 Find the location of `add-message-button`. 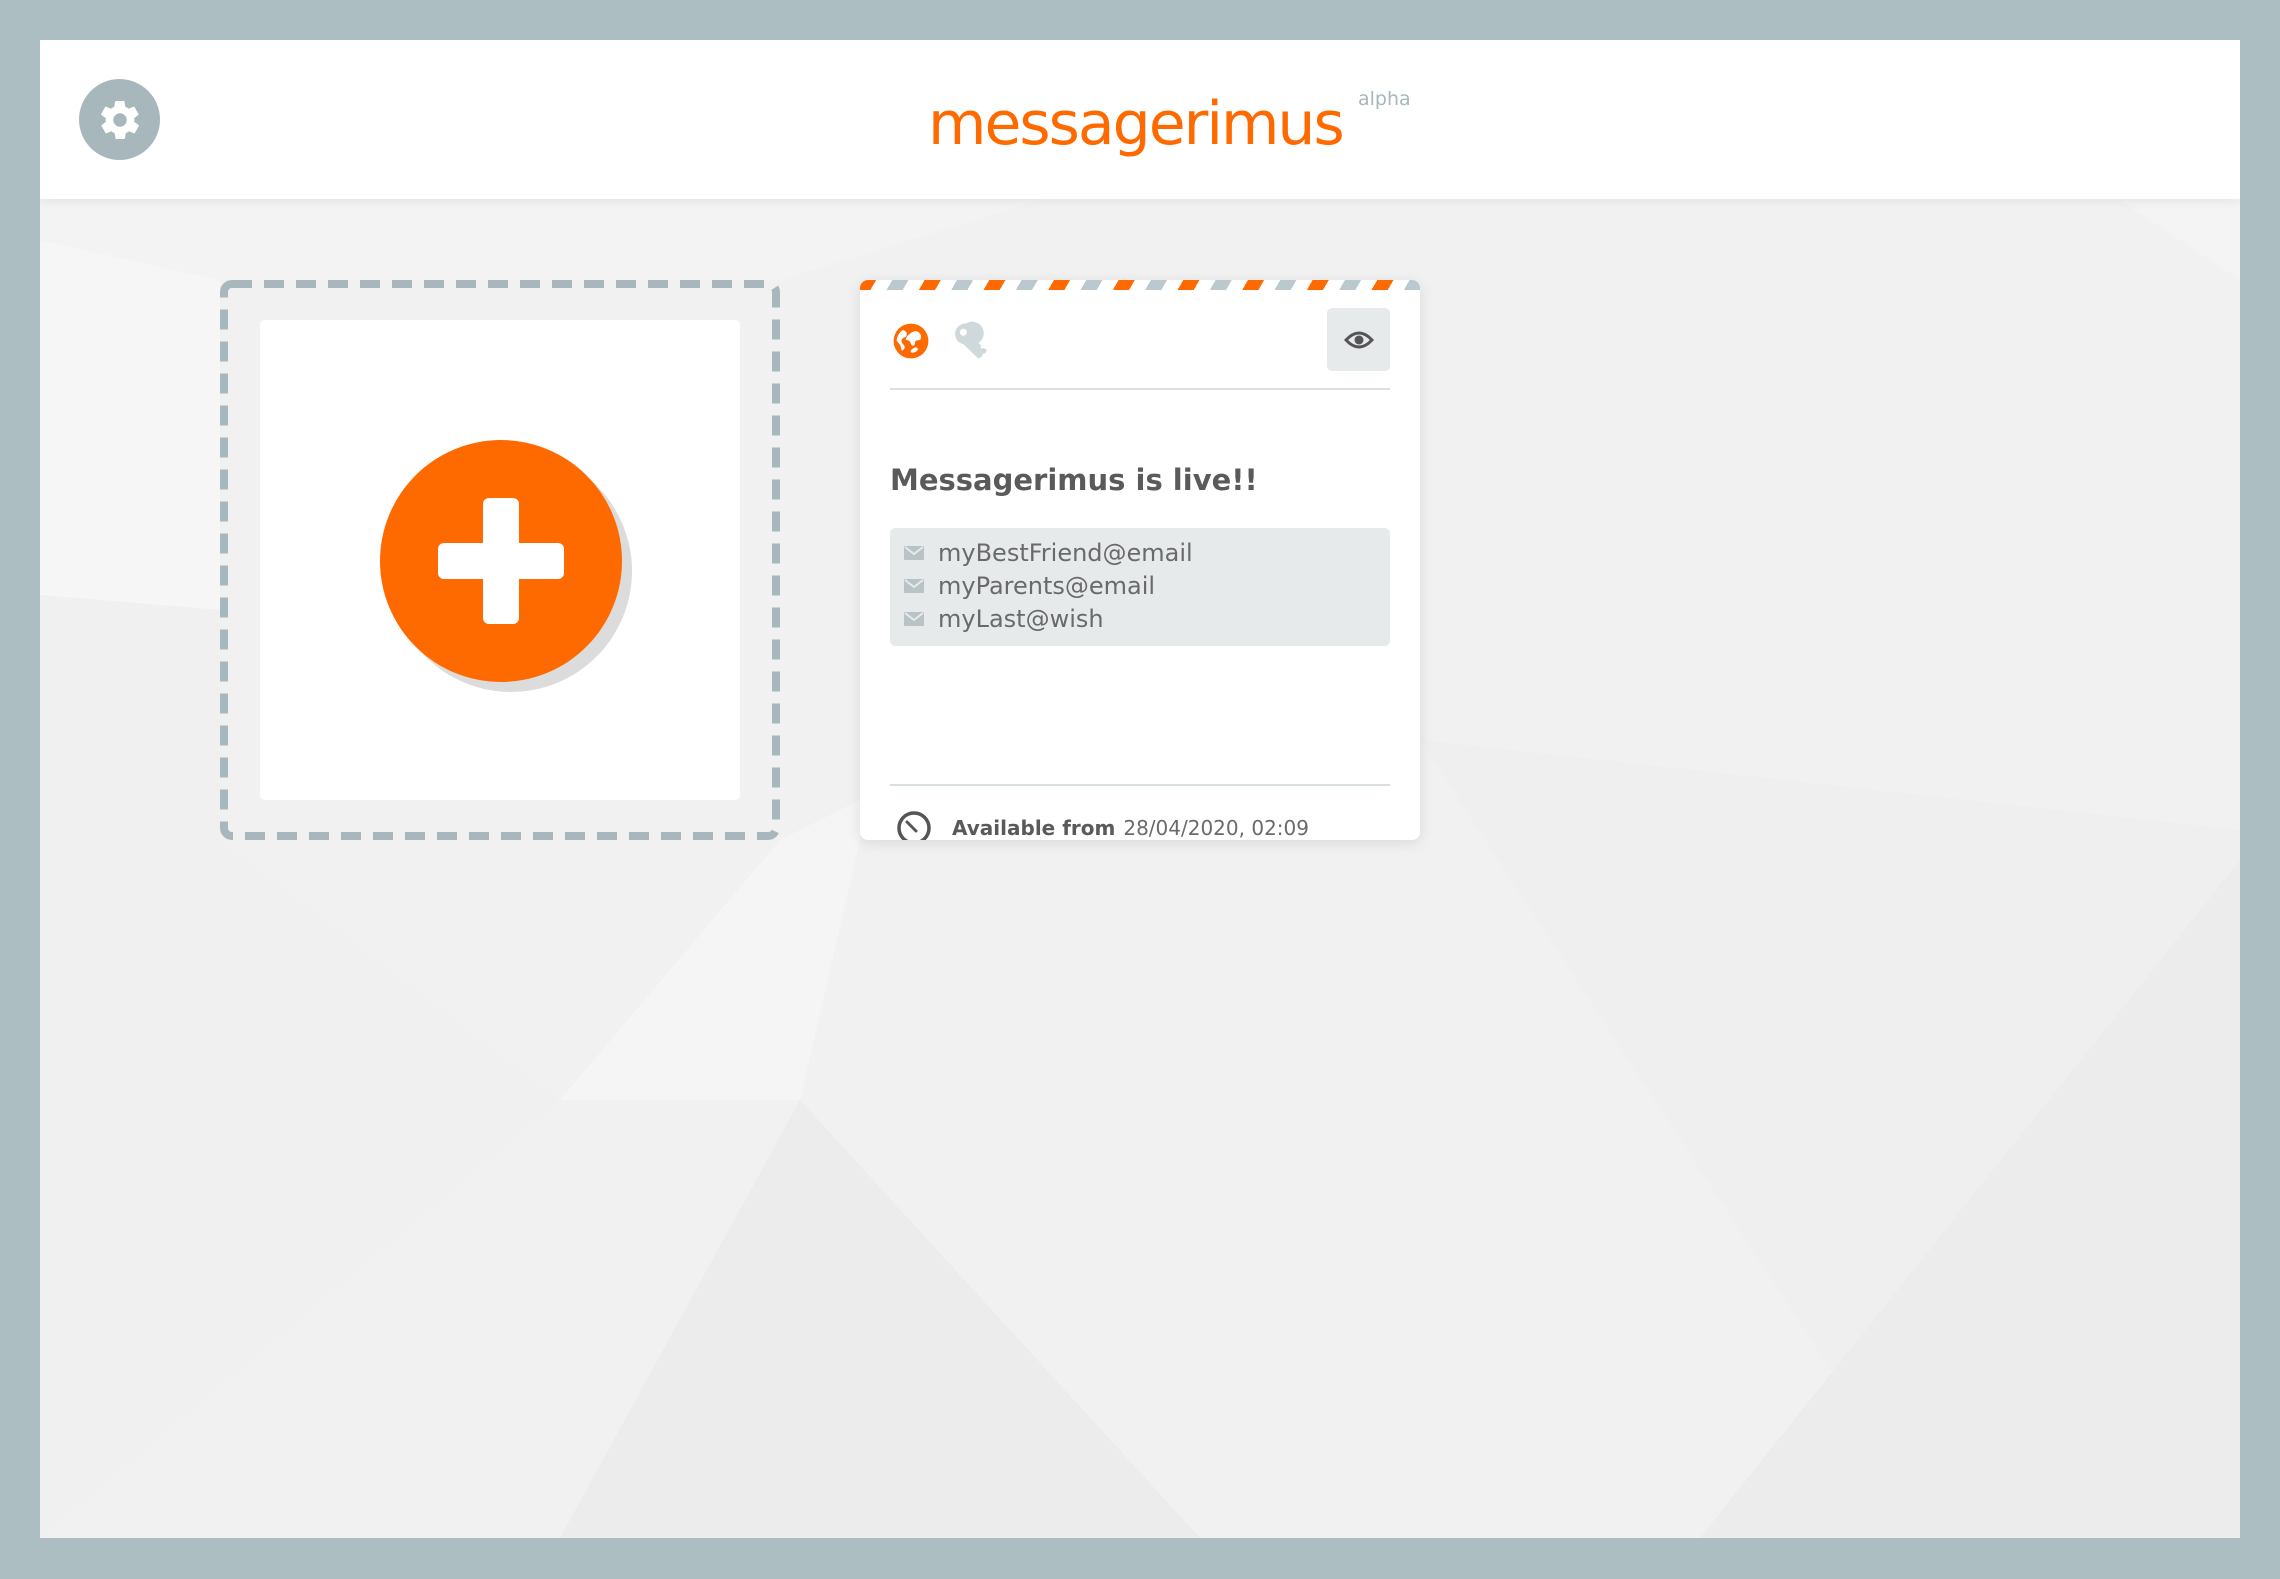

add-message-button is located at coordinates (501, 561).